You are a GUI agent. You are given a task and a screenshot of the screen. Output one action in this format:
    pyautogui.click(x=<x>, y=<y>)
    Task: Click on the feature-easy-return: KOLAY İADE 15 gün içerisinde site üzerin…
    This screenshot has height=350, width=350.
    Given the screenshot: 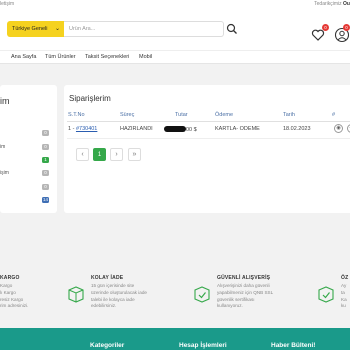 What is the action you would take?
    pyautogui.click(x=119, y=292)
    